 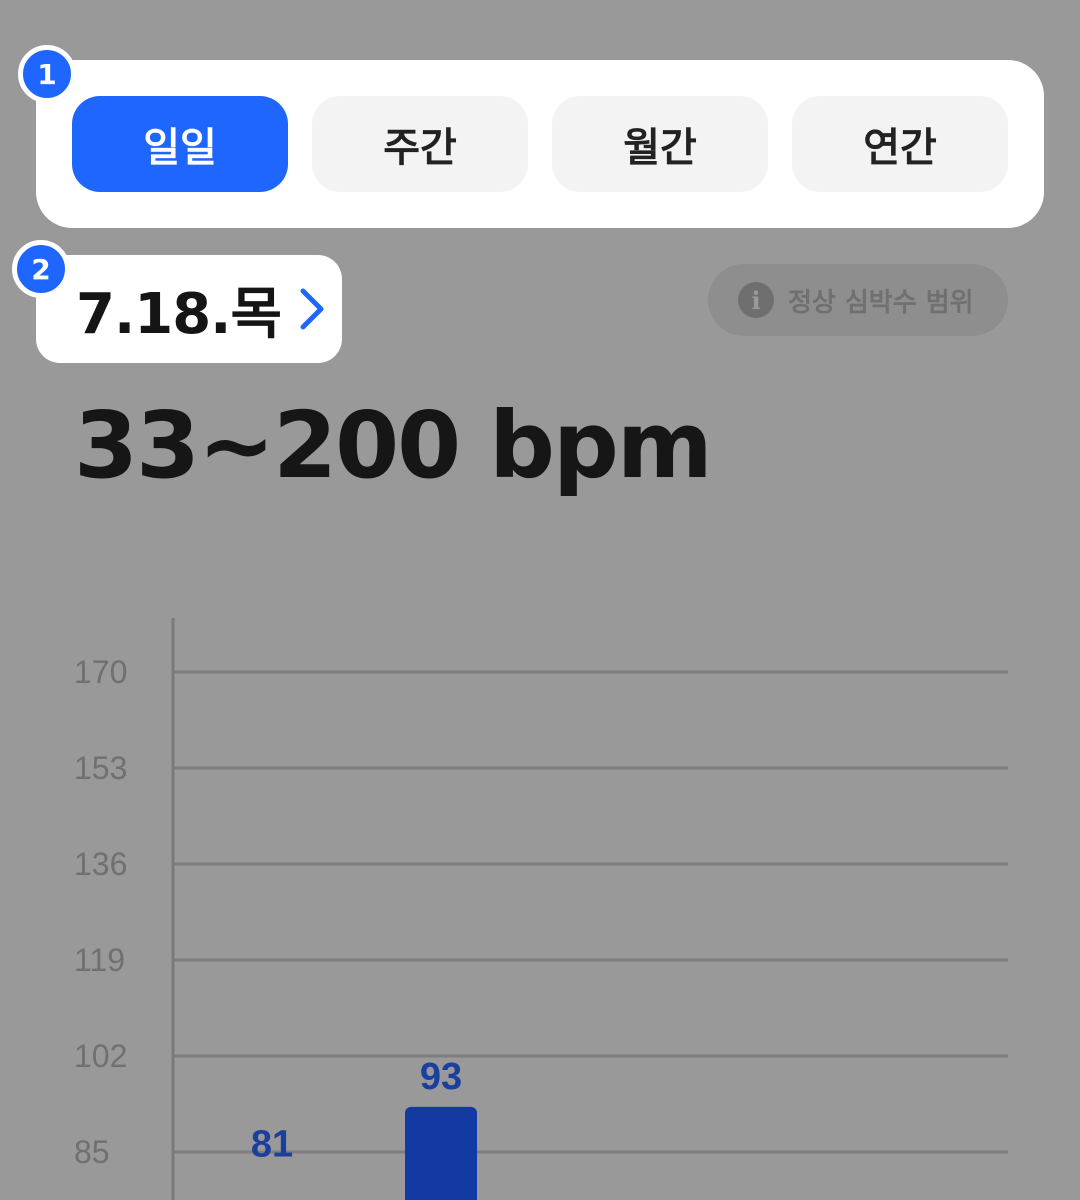 I want to click on y-tick-label: 102, so click(x=100, y=1056).